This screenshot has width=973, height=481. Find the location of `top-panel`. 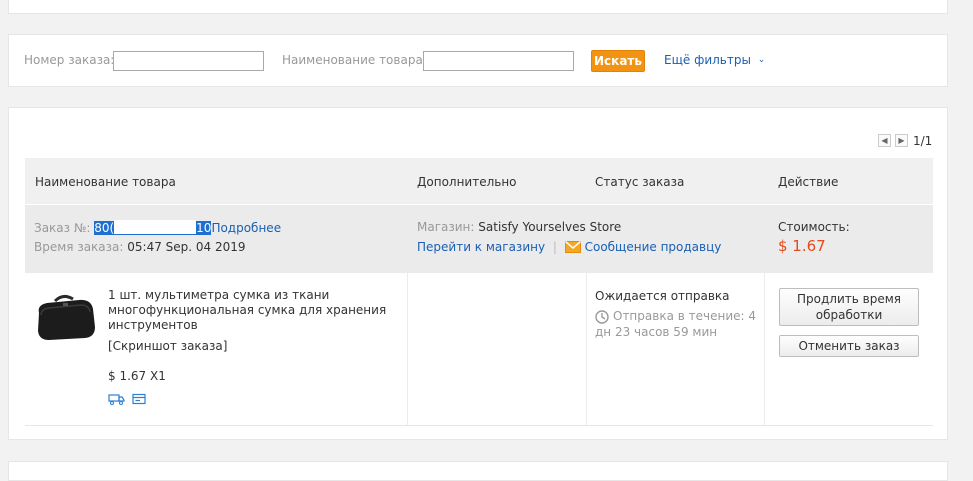

top-panel is located at coordinates (478, 7).